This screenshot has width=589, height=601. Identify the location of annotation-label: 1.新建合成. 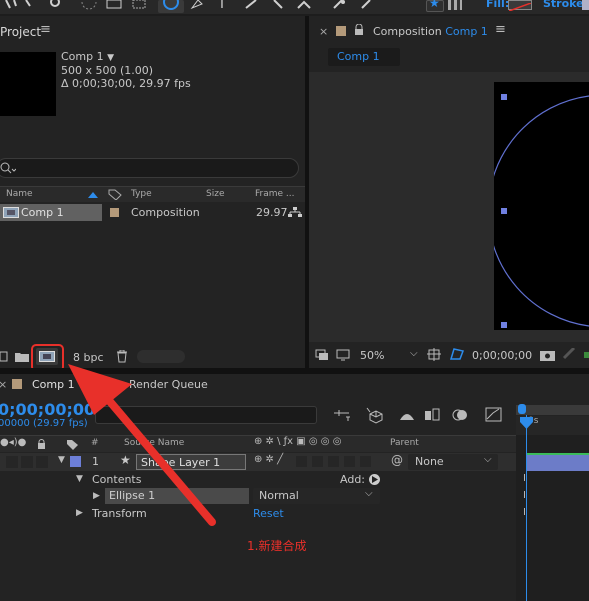
(277, 546).